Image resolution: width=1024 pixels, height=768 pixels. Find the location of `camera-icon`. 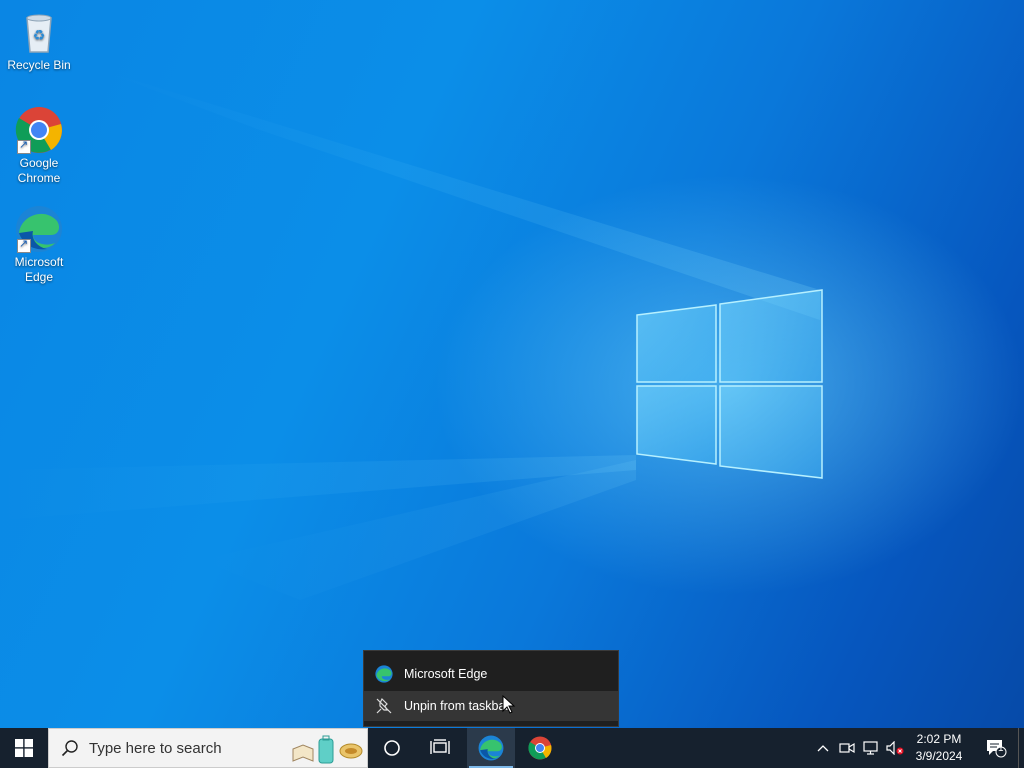

camera-icon is located at coordinates (847, 748).